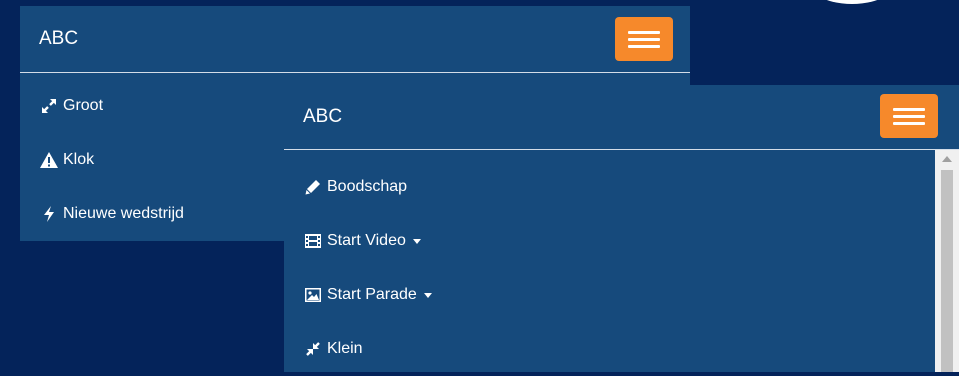 The image size is (959, 376). Describe the element at coordinates (852, 2) in the screenshot. I see `decorative-circle` at that location.